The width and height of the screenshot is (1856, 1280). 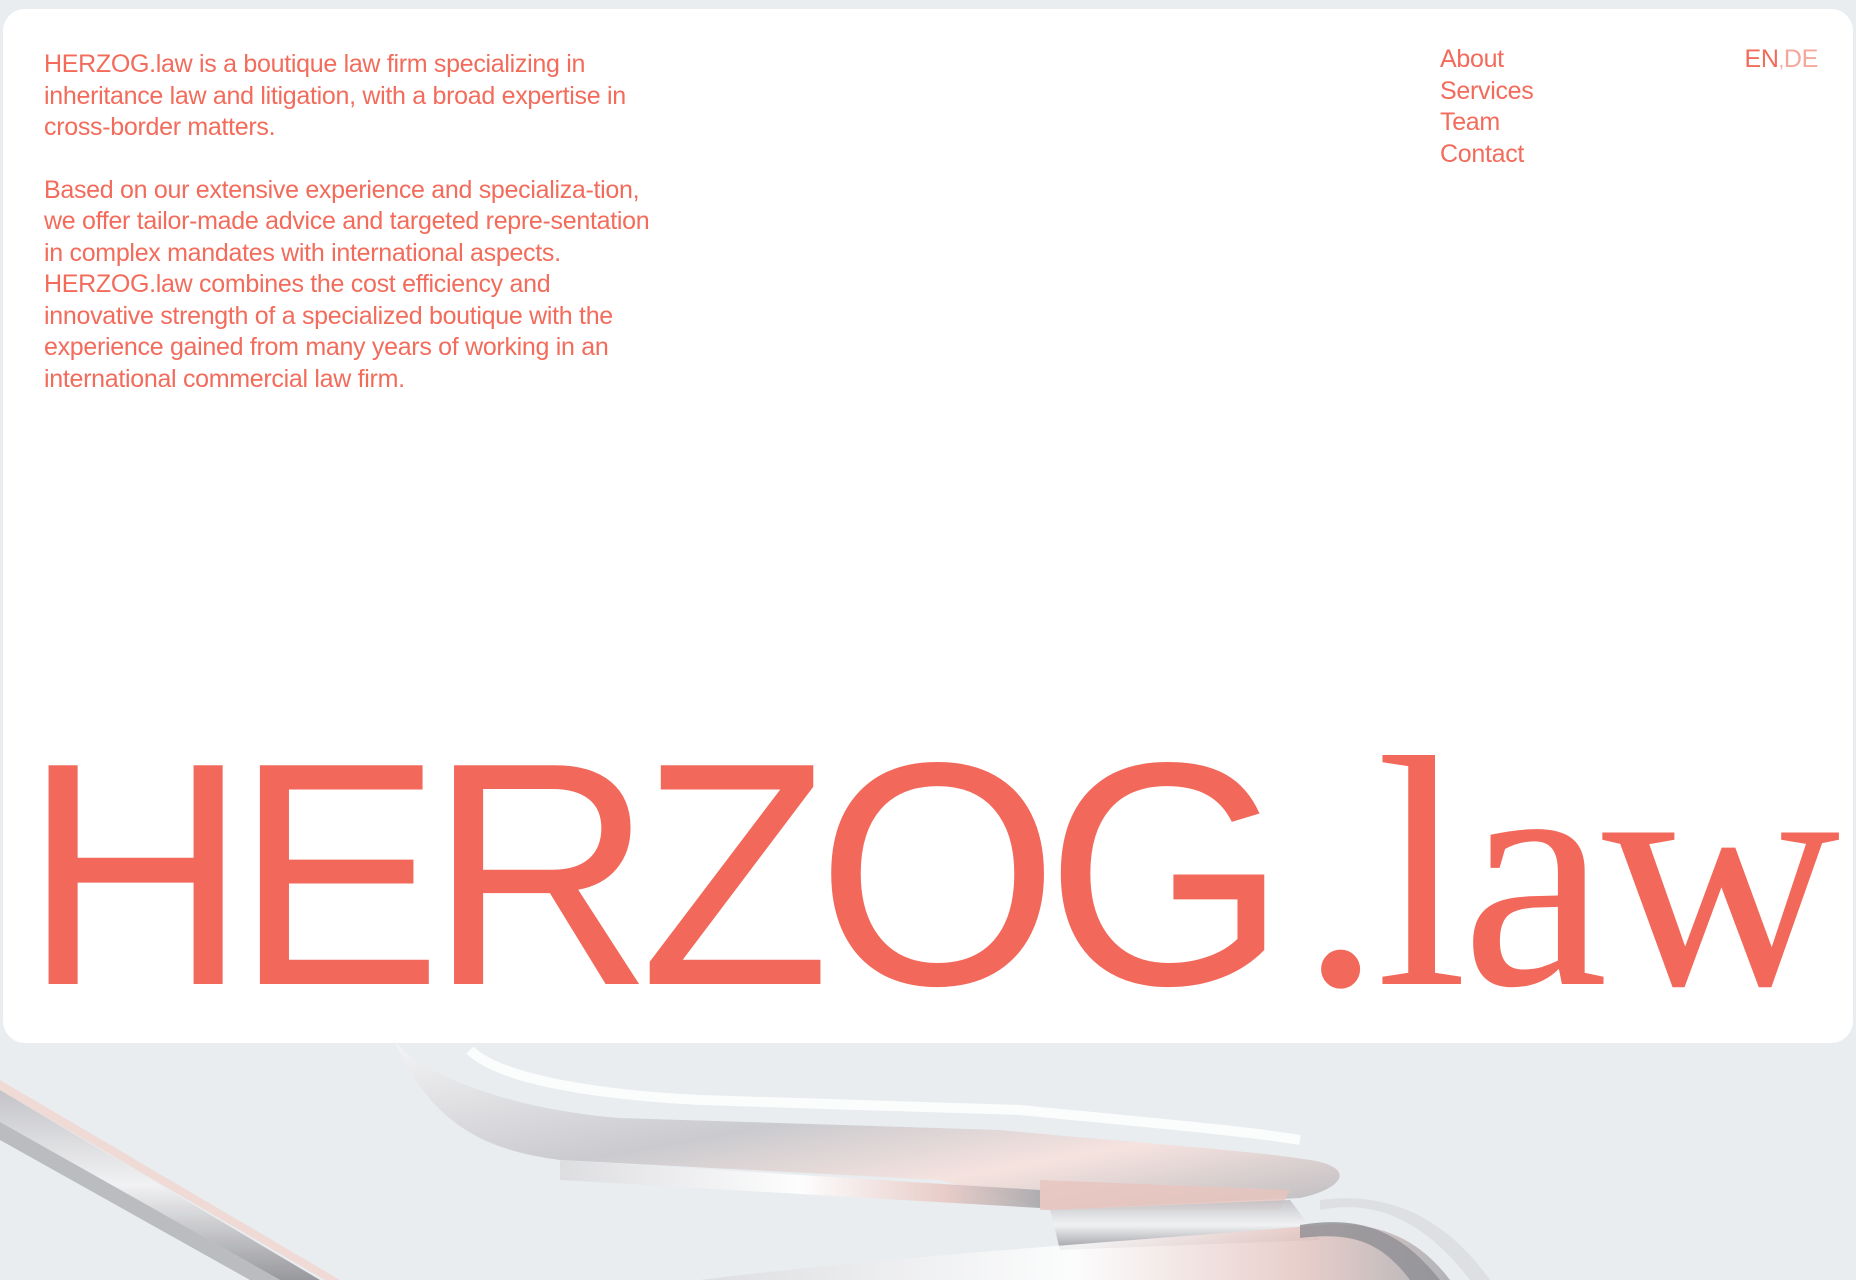 I want to click on language-de-link: DE, so click(x=1801, y=59).